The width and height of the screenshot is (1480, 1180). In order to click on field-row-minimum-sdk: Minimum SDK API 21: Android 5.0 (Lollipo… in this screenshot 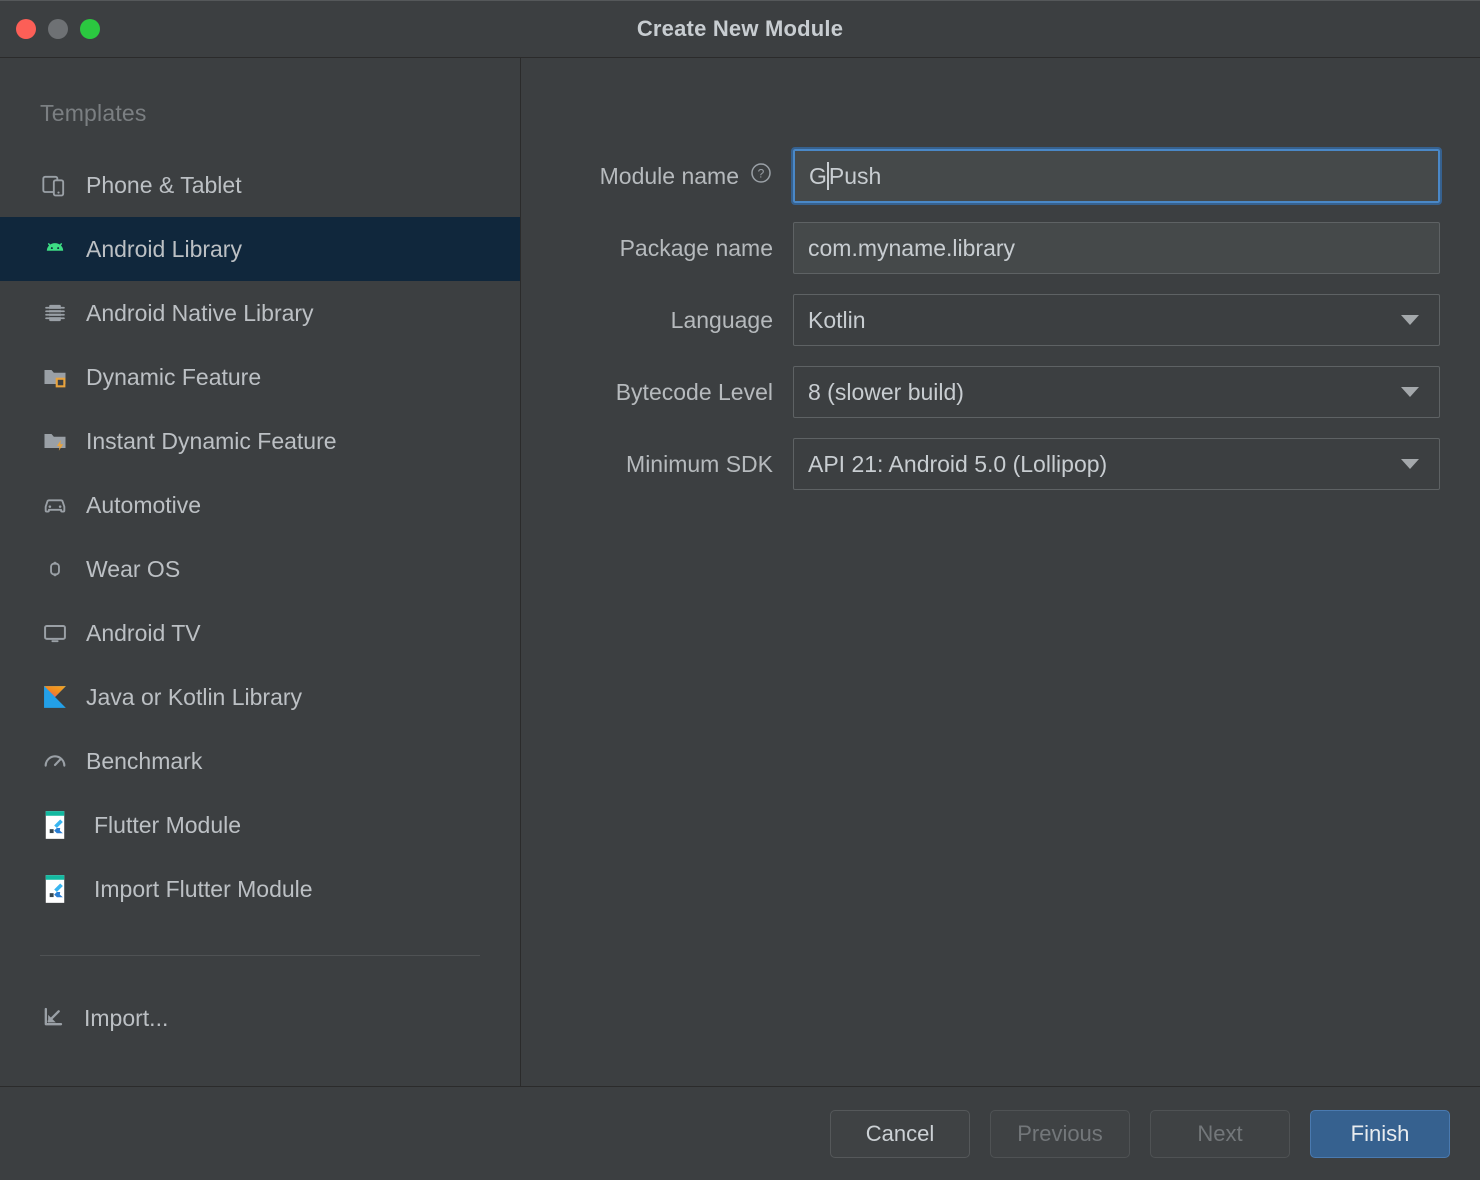, I will do `click(1003, 464)`.